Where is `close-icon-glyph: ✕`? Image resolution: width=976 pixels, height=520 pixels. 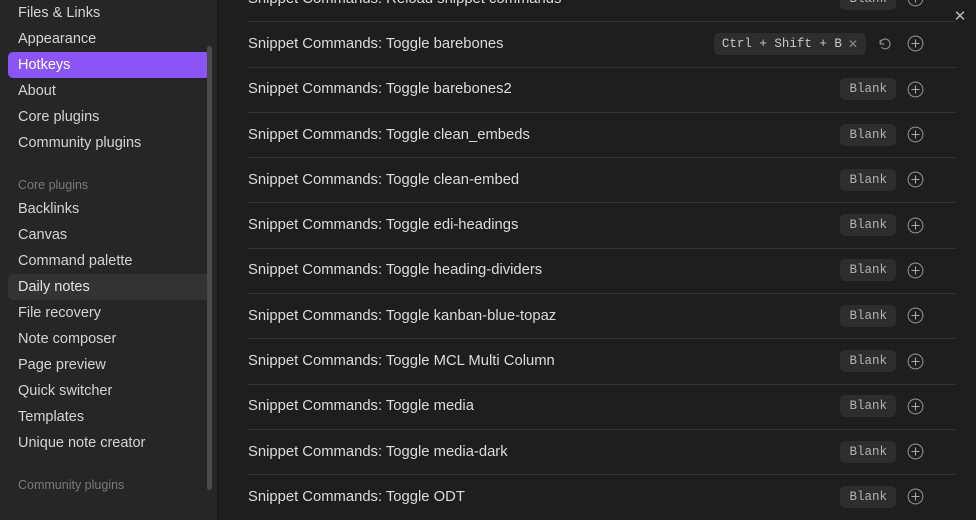
close-icon-glyph: ✕ is located at coordinates (960, 16).